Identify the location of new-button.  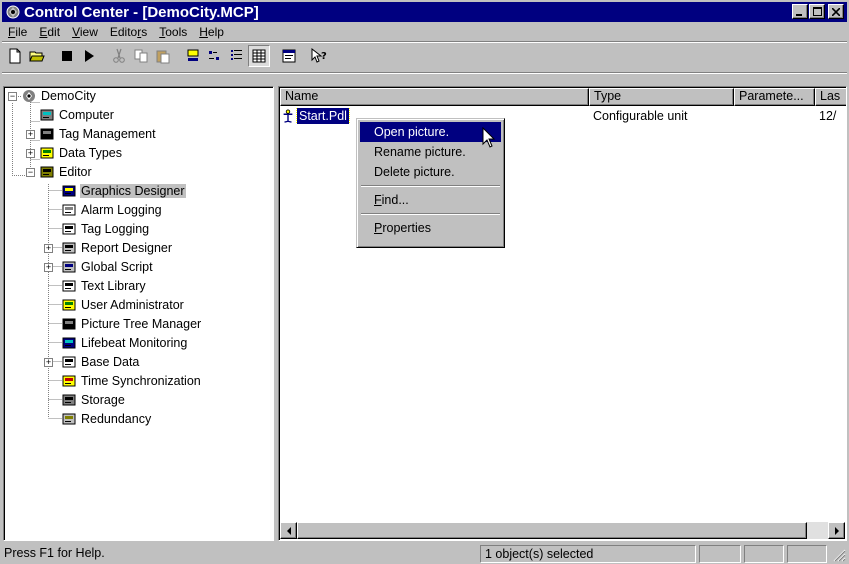
(15, 56).